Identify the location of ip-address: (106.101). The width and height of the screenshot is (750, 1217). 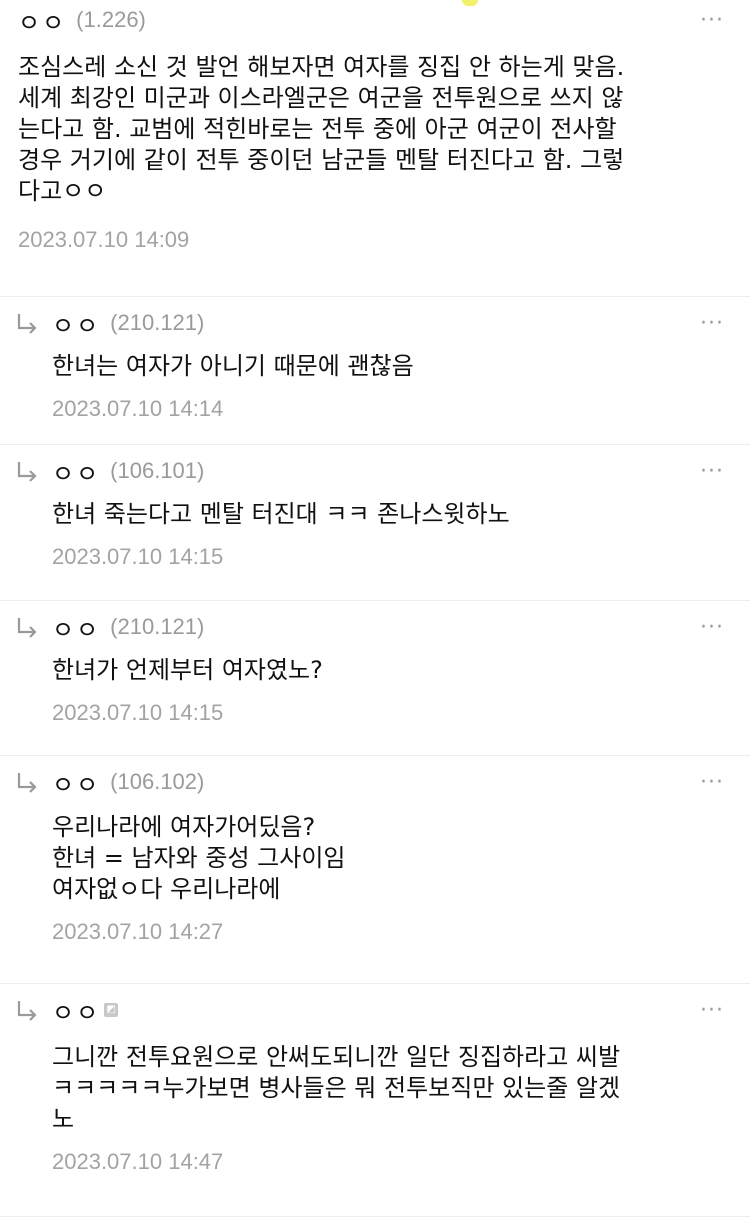
(157, 470).